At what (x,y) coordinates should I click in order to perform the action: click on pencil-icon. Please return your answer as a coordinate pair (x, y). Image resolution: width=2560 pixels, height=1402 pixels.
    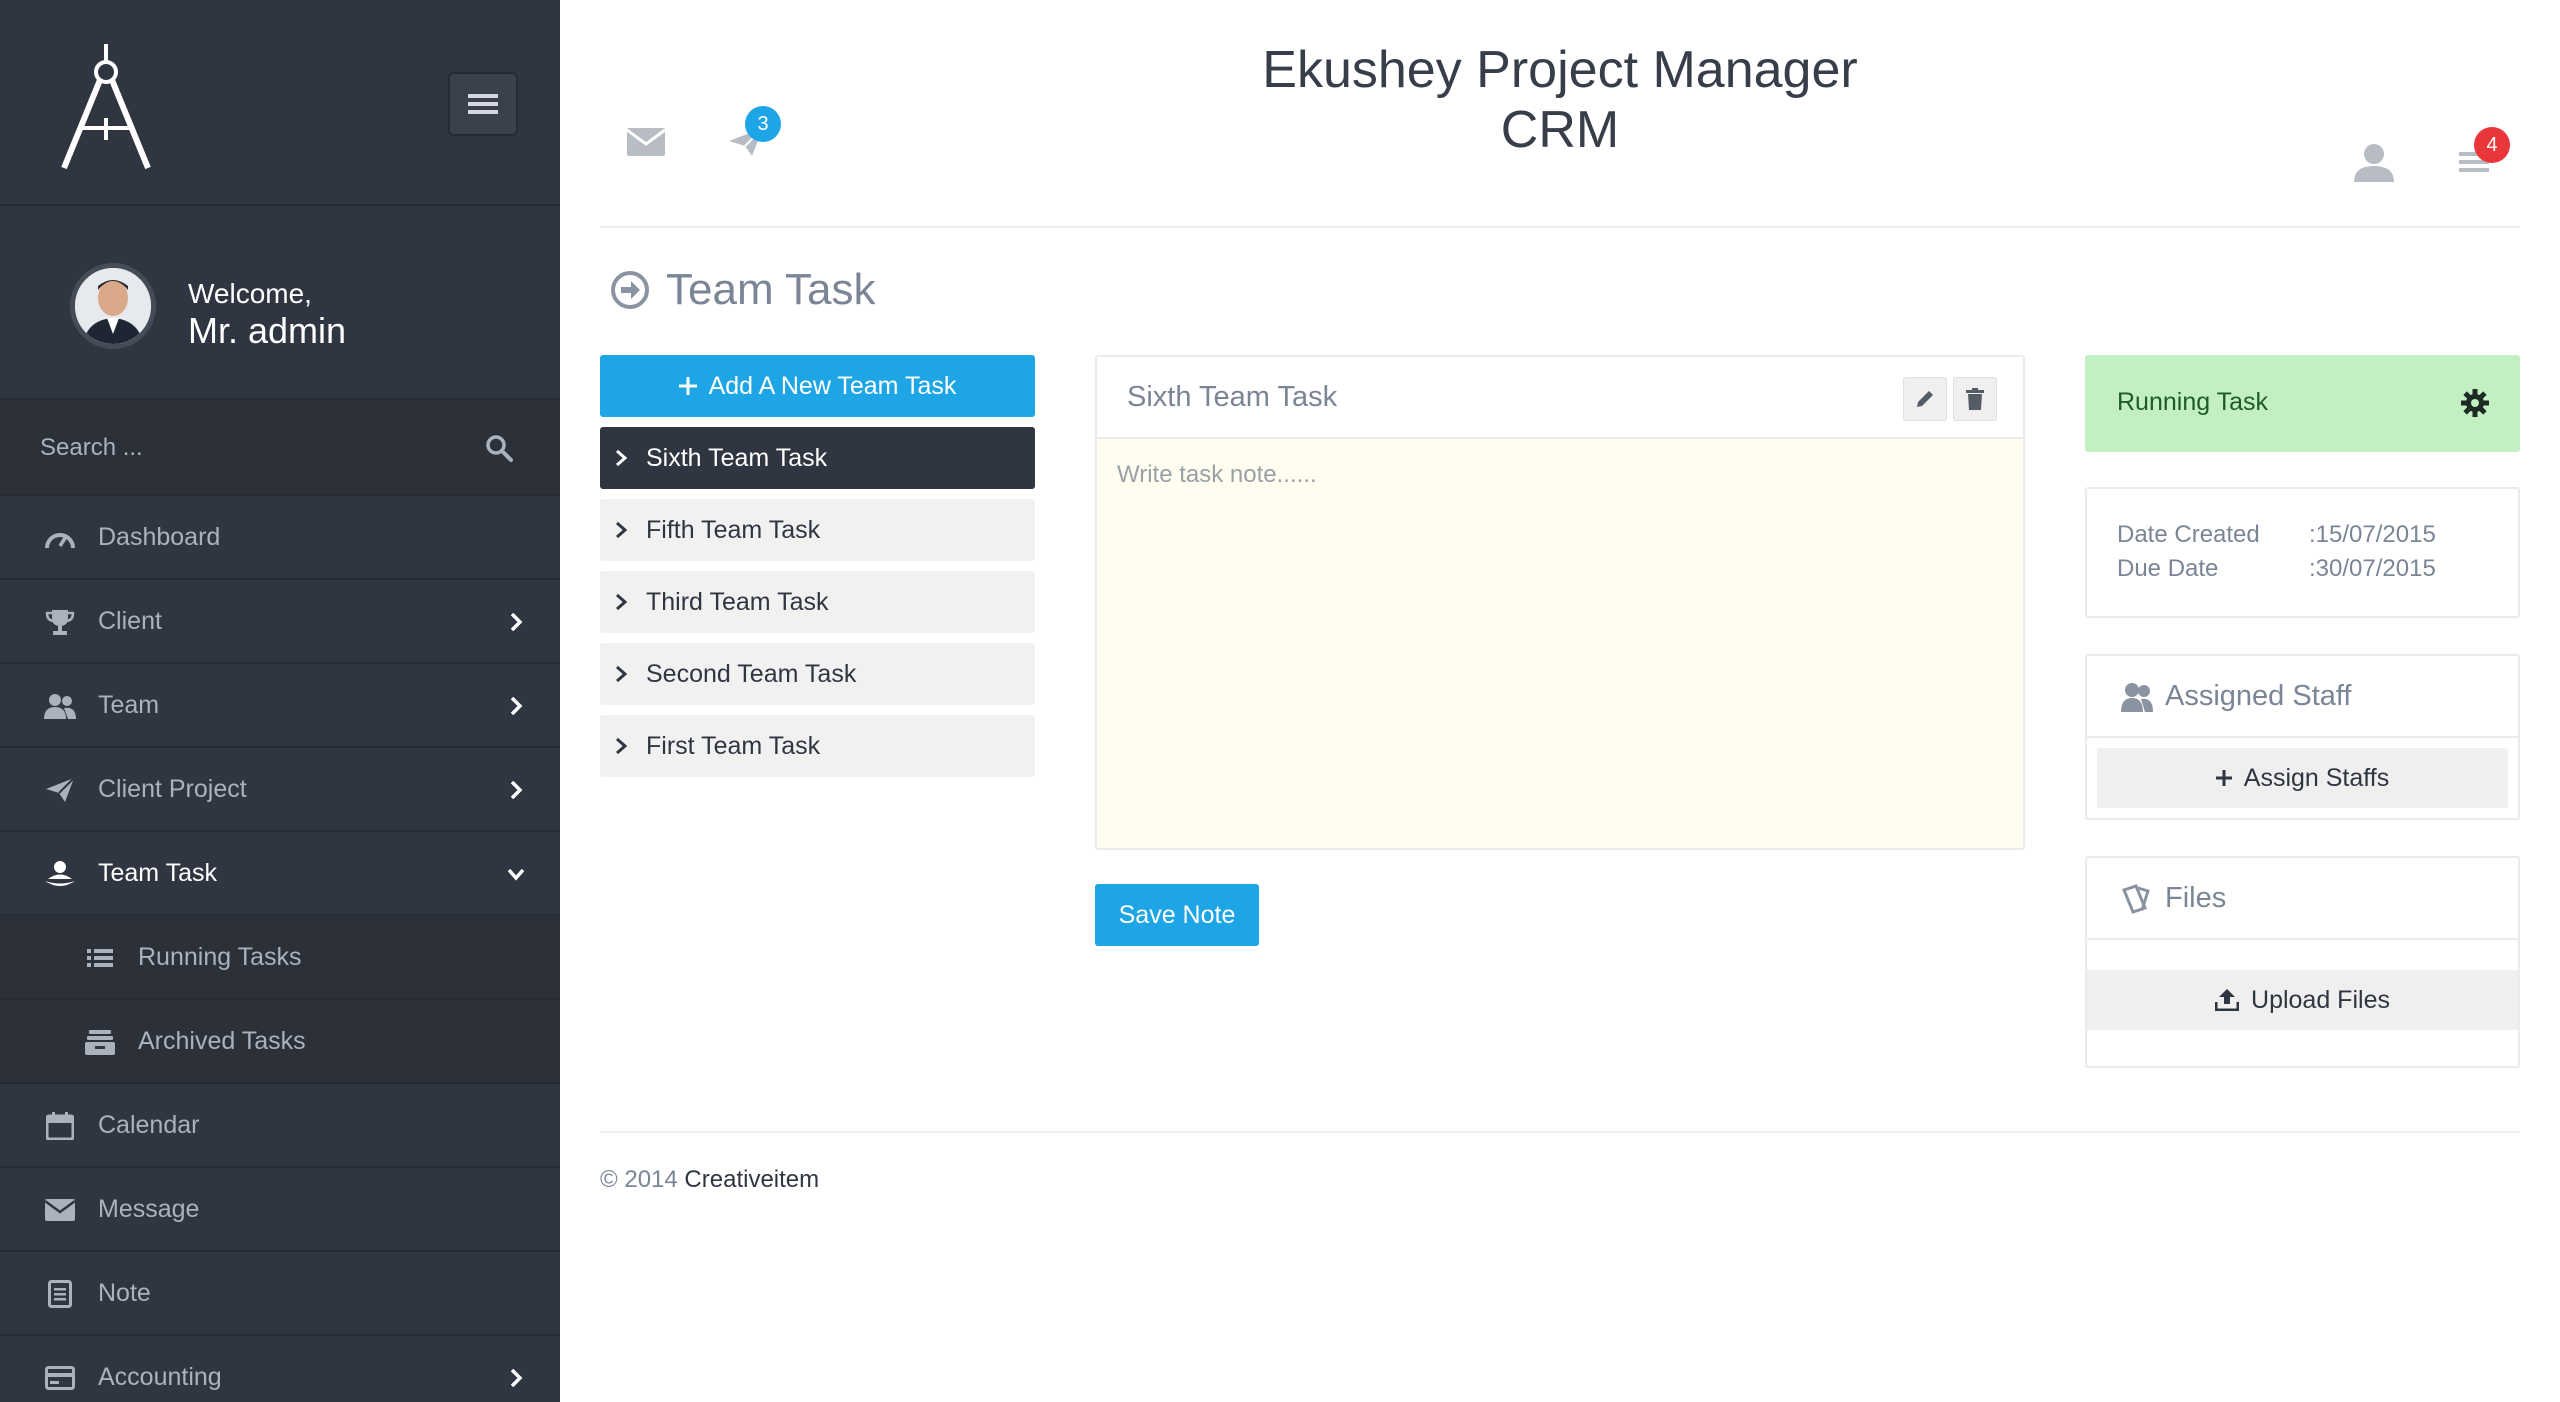
    Looking at the image, I should click on (1925, 399).